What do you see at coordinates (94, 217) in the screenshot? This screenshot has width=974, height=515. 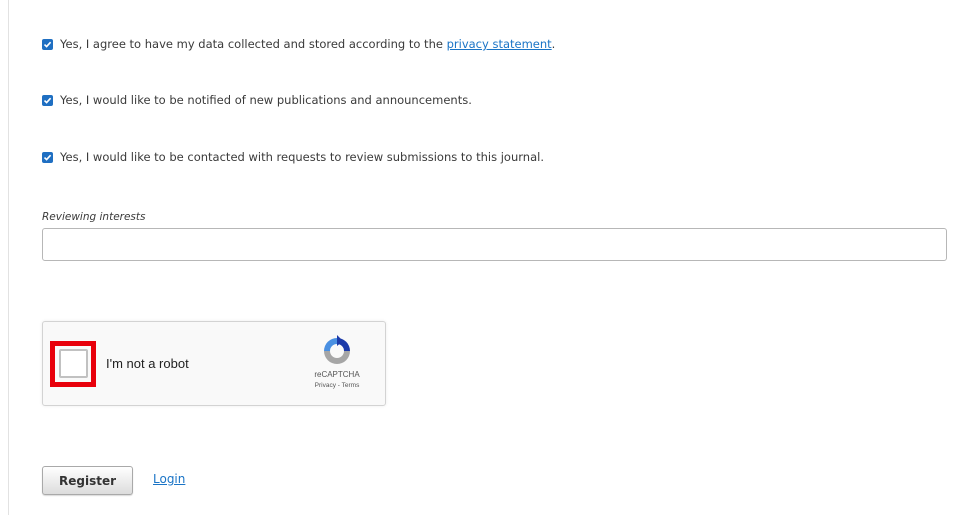 I see `reviewing-interests-label: Reviewing interests` at bounding box center [94, 217].